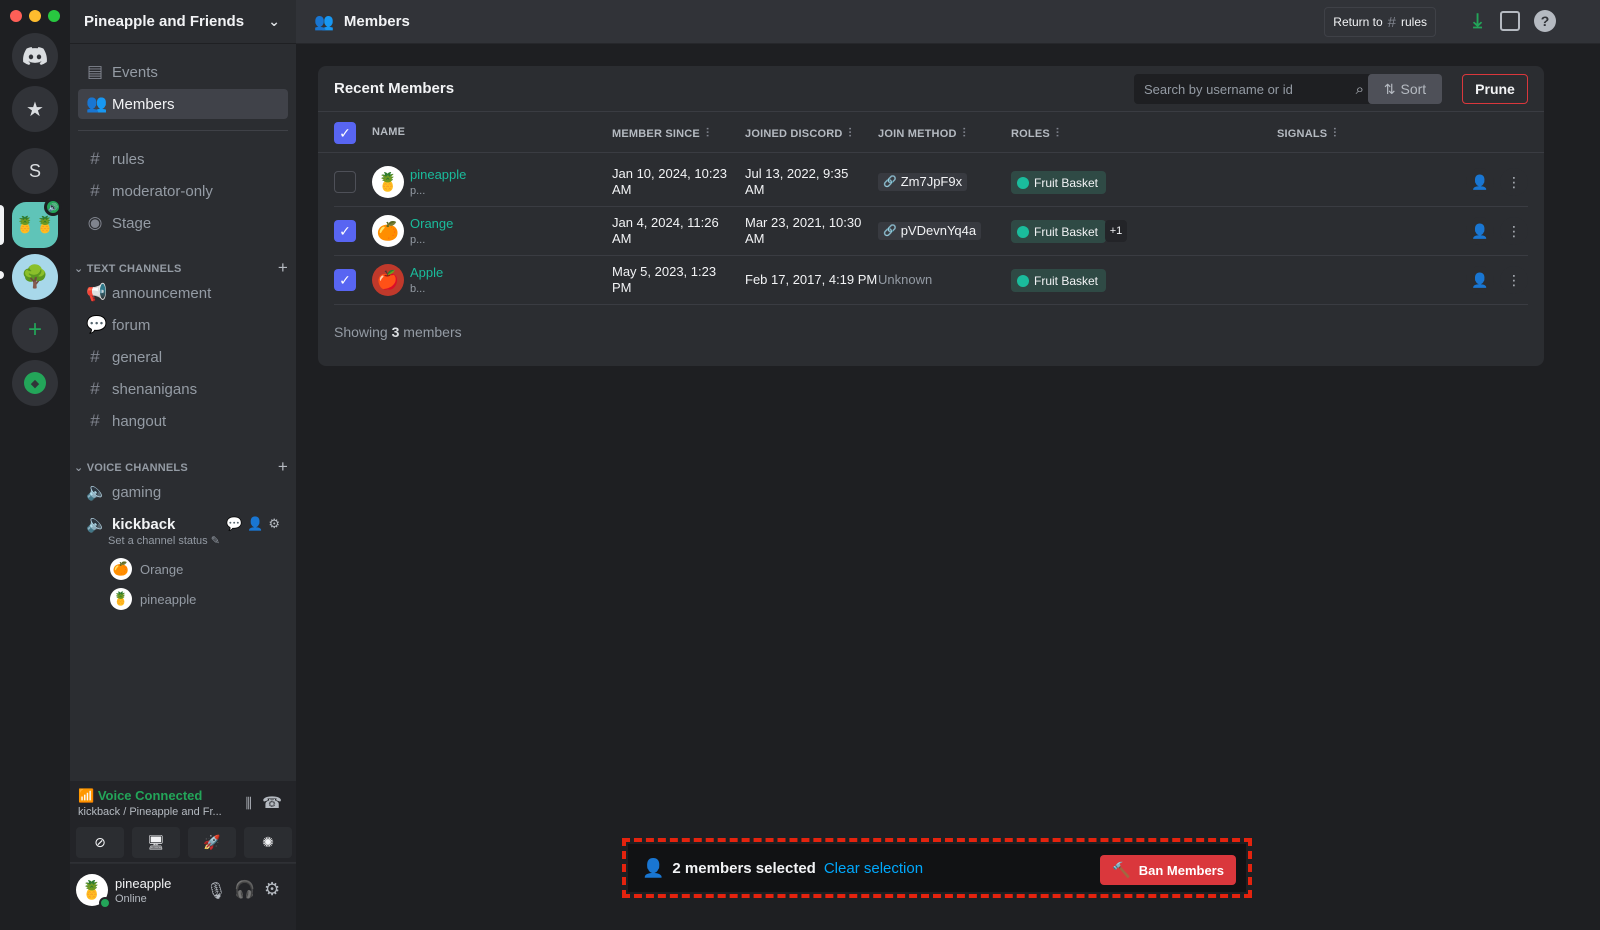 Image resolution: width=1600 pixels, height=930 pixels. I want to click on help-icon: ?, so click(1545, 21).